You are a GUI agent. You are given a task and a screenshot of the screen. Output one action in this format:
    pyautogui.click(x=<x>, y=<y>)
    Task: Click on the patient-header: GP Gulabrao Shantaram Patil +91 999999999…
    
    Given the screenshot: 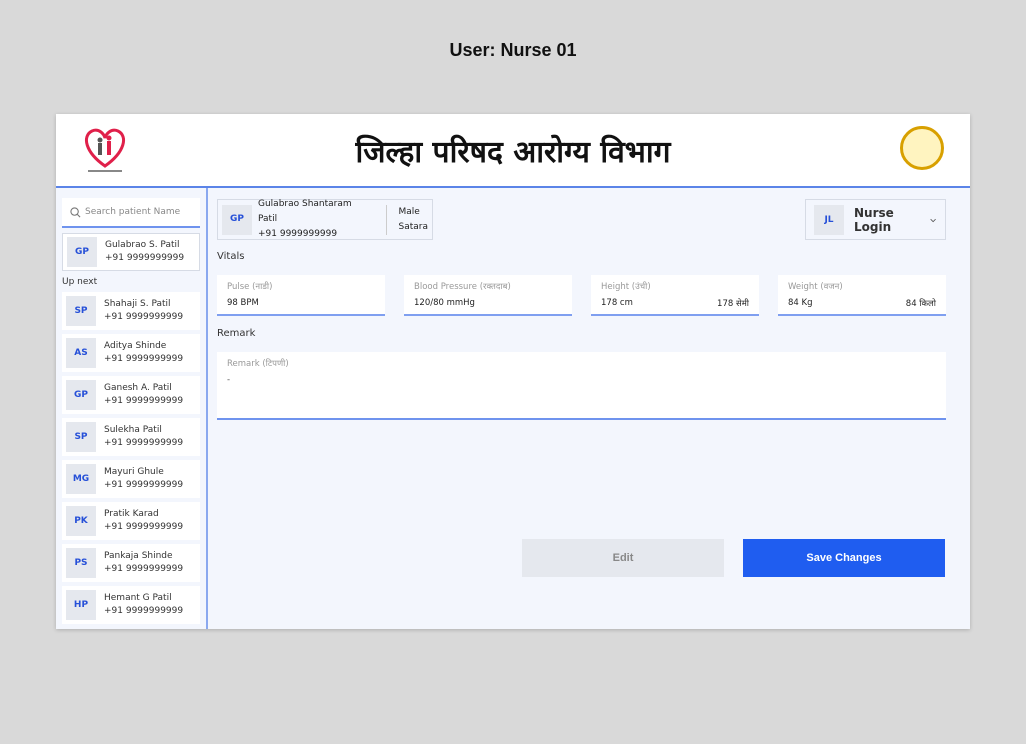 What is the action you would take?
    pyautogui.click(x=325, y=219)
    